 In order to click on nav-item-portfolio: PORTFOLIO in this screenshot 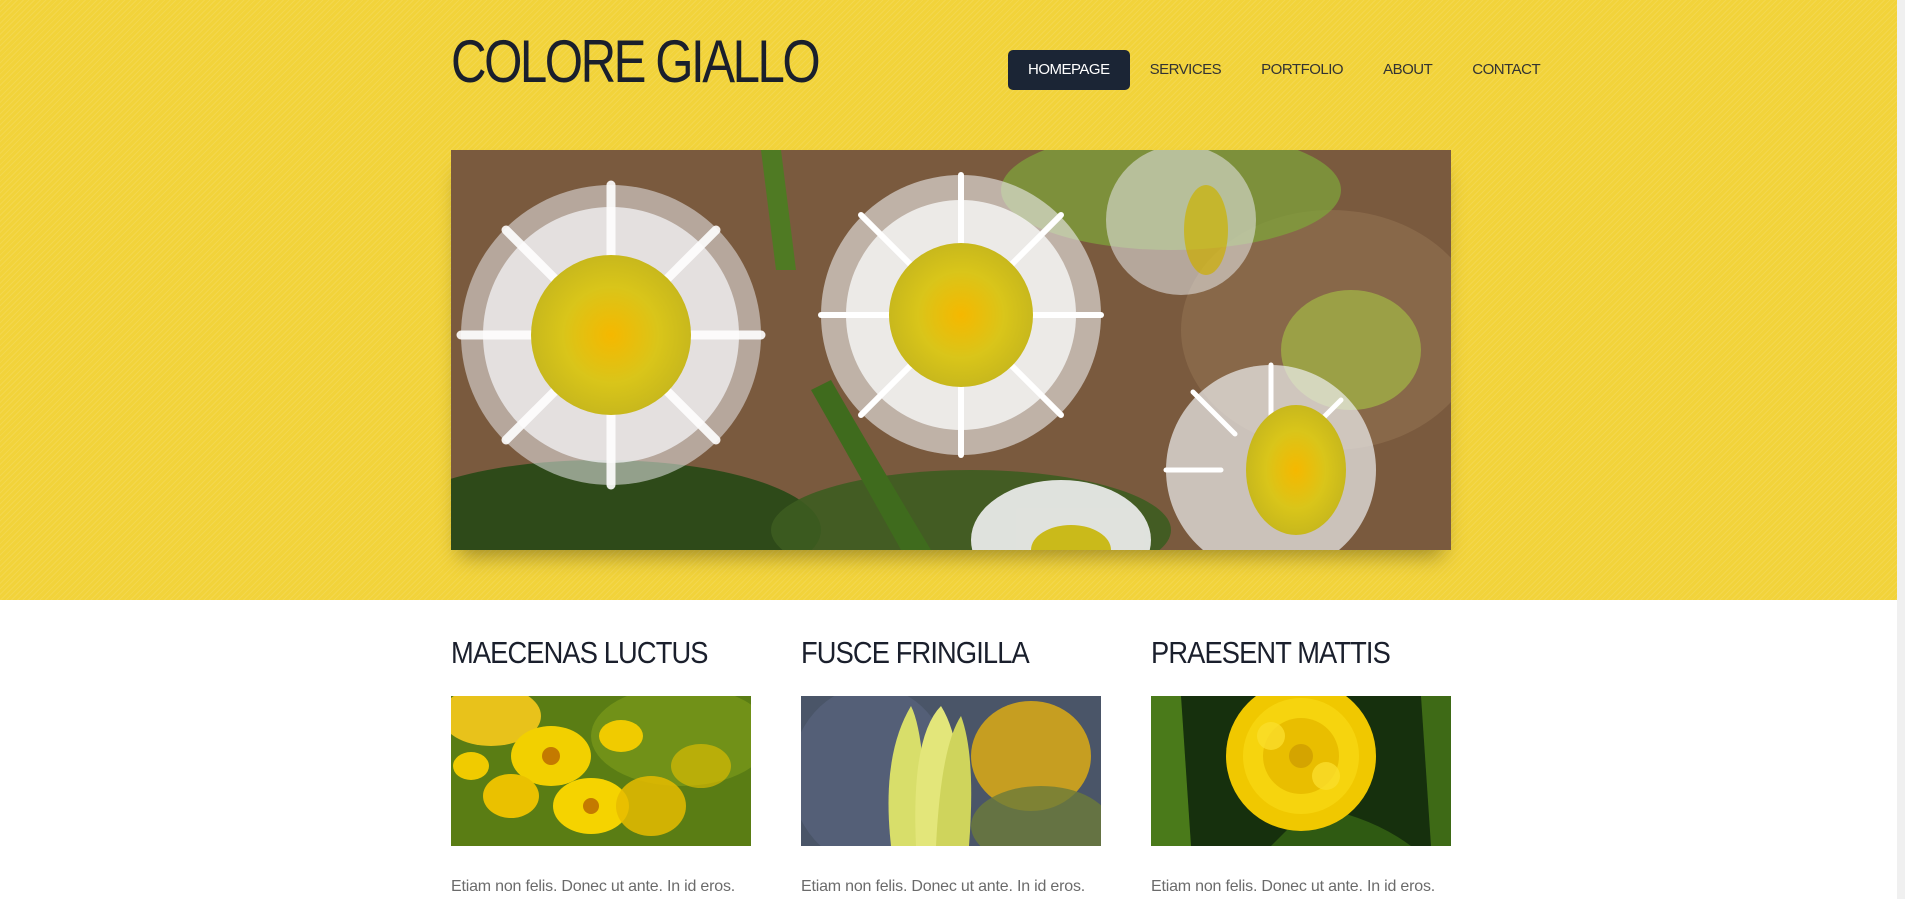, I will do `click(1302, 70)`.